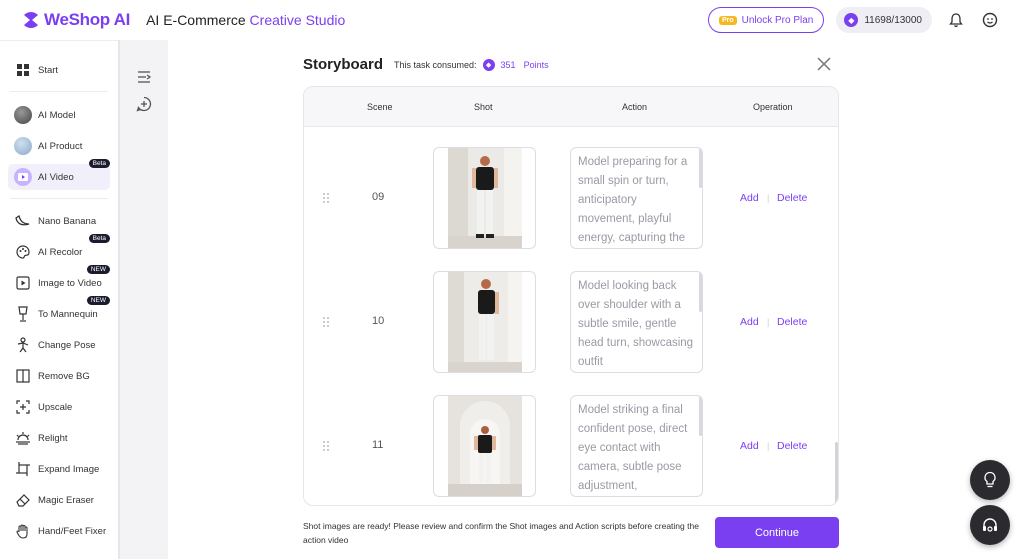 This screenshot has height=559, width=1024. What do you see at coordinates (64, 376) in the screenshot?
I see `sidebar-item-label: Remove BG` at bounding box center [64, 376].